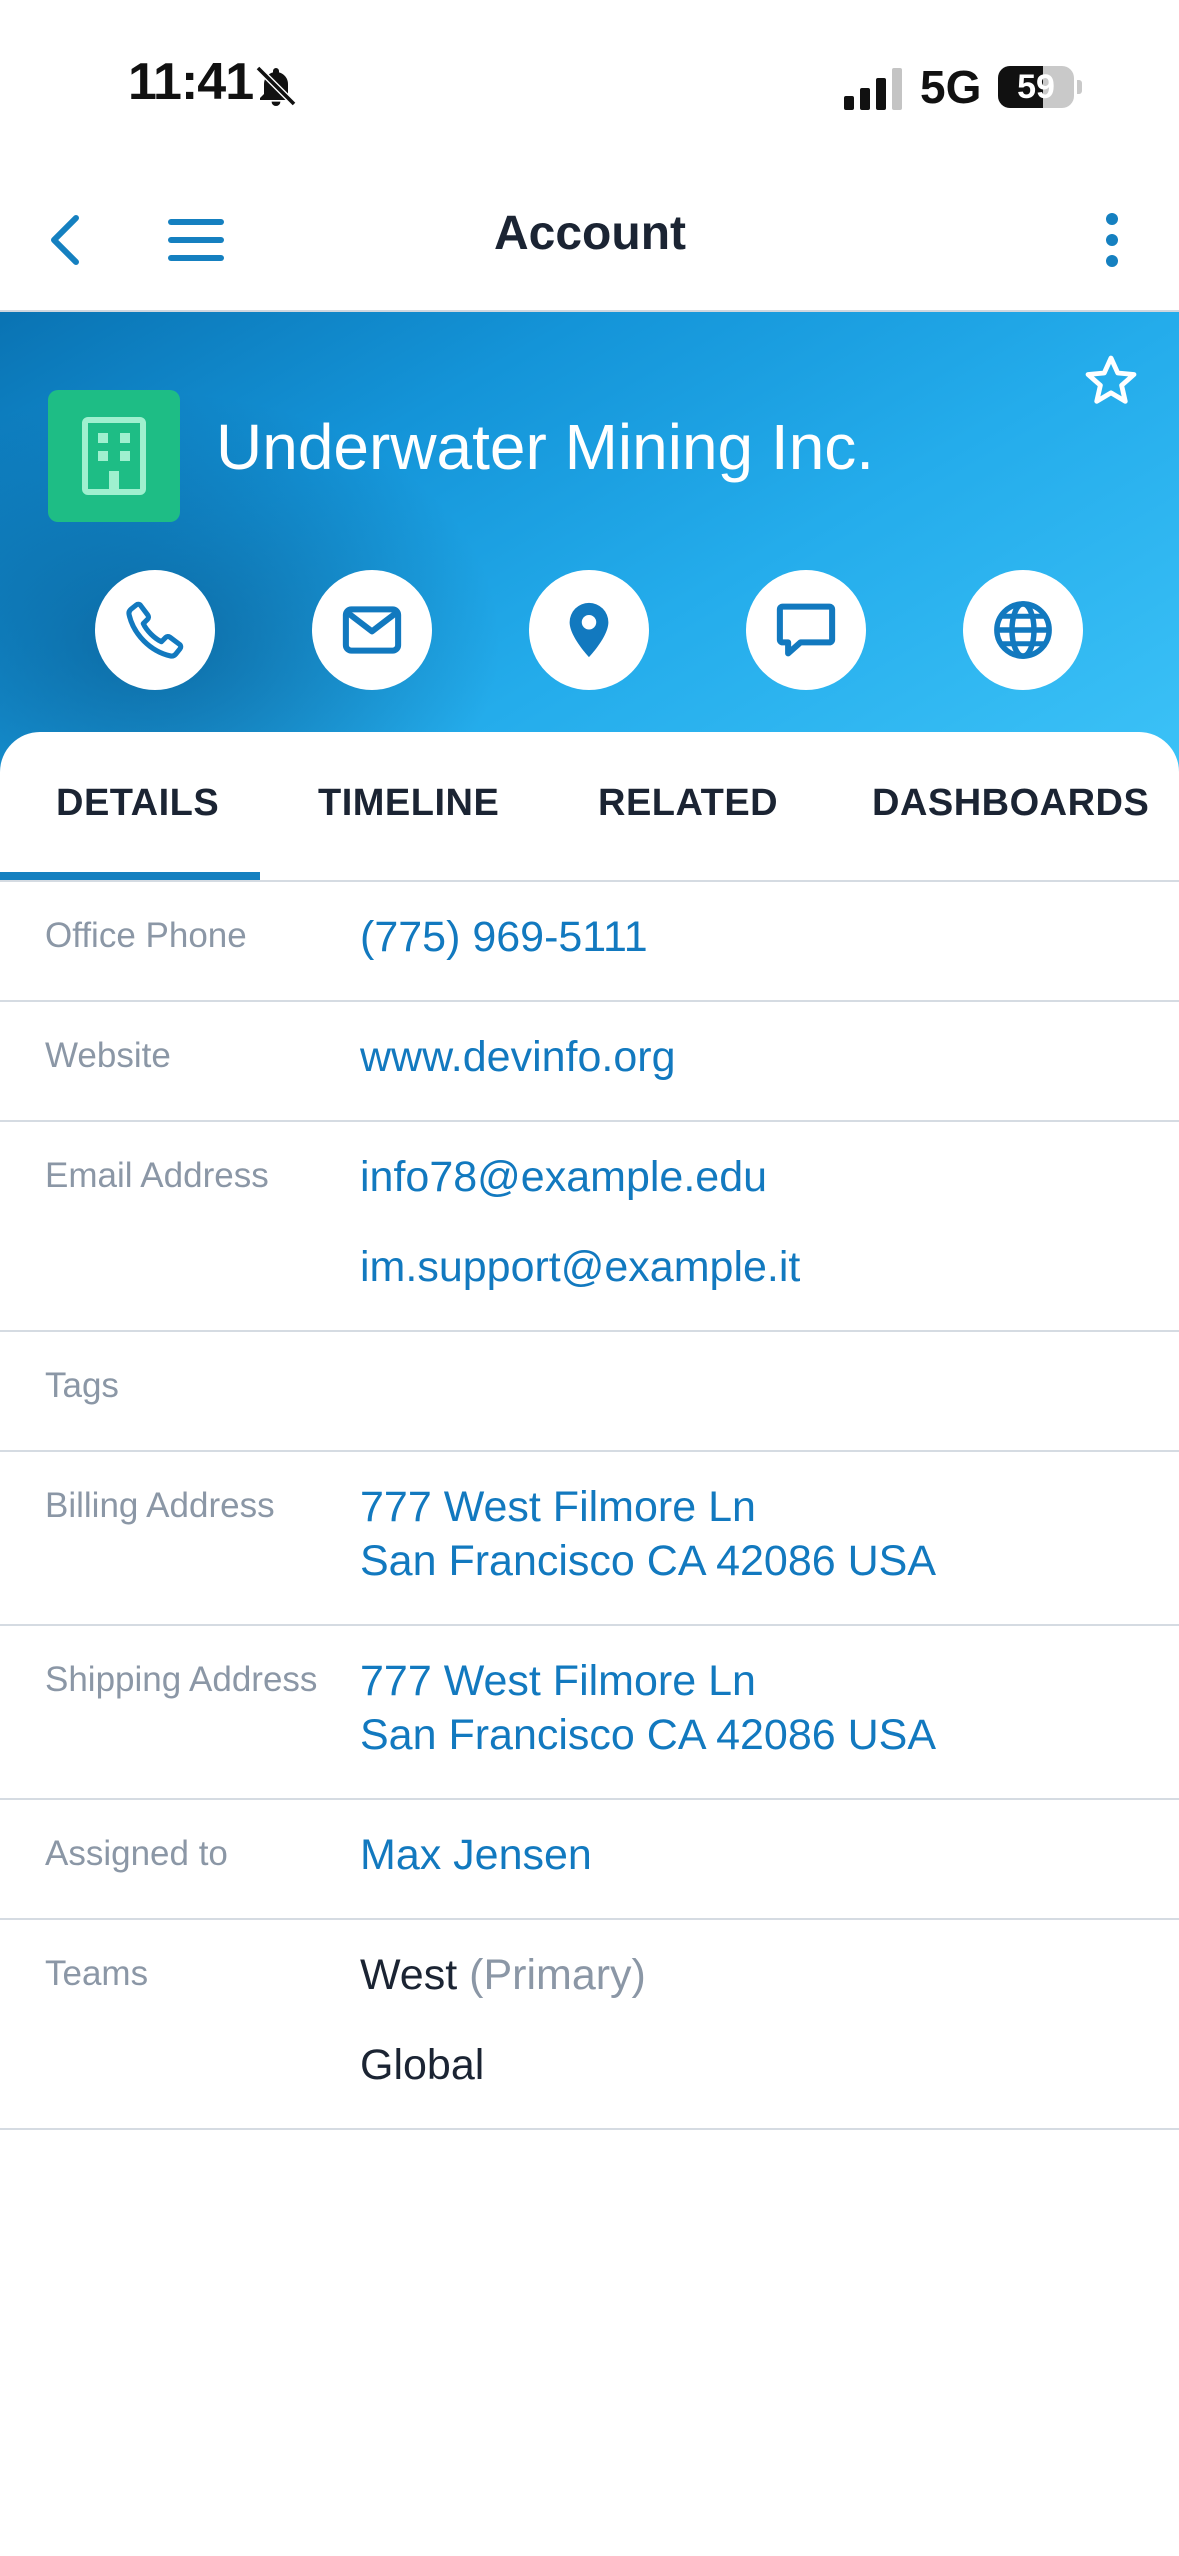 The image size is (1179, 2556). What do you see at coordinates (181, 1679) in the screenshot?
I see `shipping-address-label: Shipping Address` at bounding box center [181, 1679].